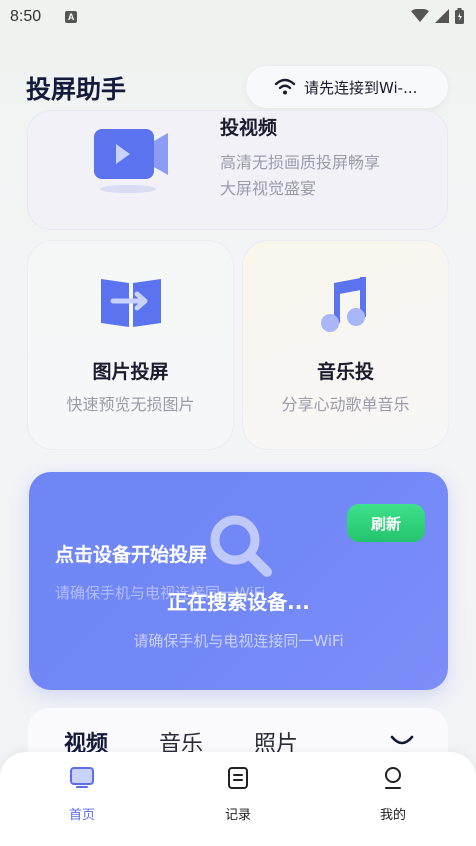 The width and height of the screenshot is (476, 846). Describe the element at coordinates (268, 188) in the screenshot. I see `video-card-line2: 大屏视觉盛宴` at that location.